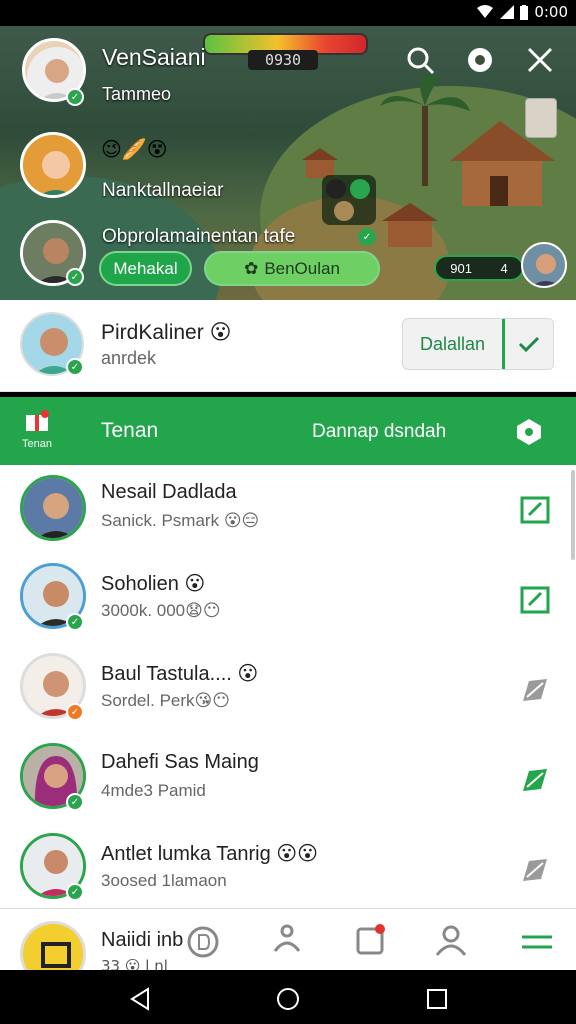 The width and height of the screenshot is (576, 1024). I want to click on reaction-button, so click(480, 60).